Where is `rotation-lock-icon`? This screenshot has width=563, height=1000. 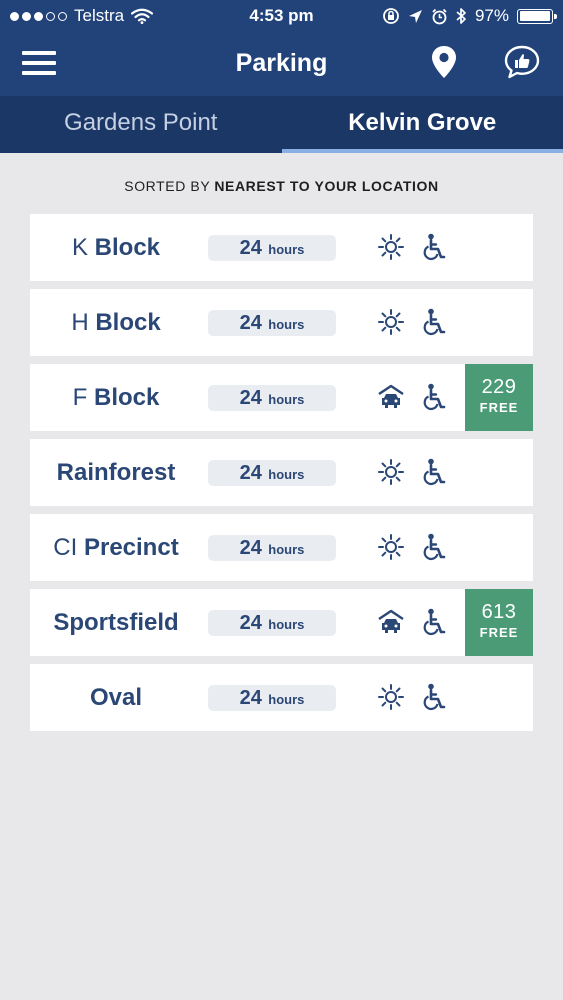
rotation-lock-icon is located at coordinates (391, 16).